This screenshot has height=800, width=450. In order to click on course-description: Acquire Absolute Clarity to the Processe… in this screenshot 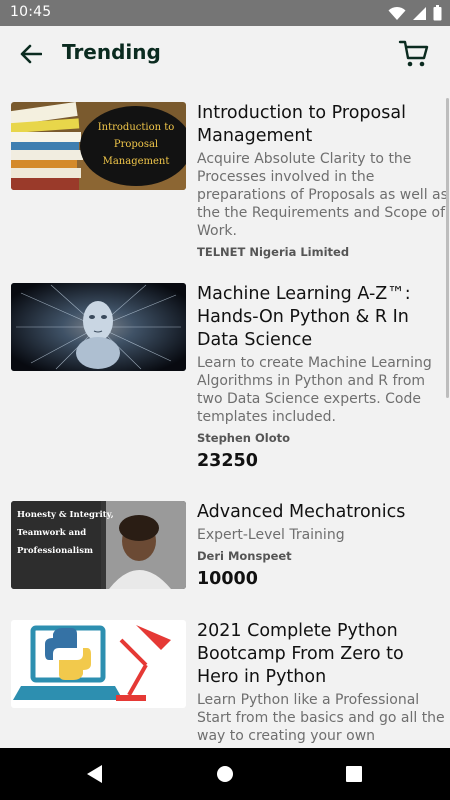, I will do `click(322, 195)`.